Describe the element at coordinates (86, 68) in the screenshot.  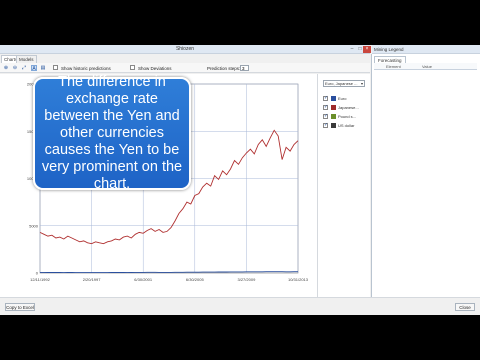
I see `show-historic-label: Show historic predictions` at that location.